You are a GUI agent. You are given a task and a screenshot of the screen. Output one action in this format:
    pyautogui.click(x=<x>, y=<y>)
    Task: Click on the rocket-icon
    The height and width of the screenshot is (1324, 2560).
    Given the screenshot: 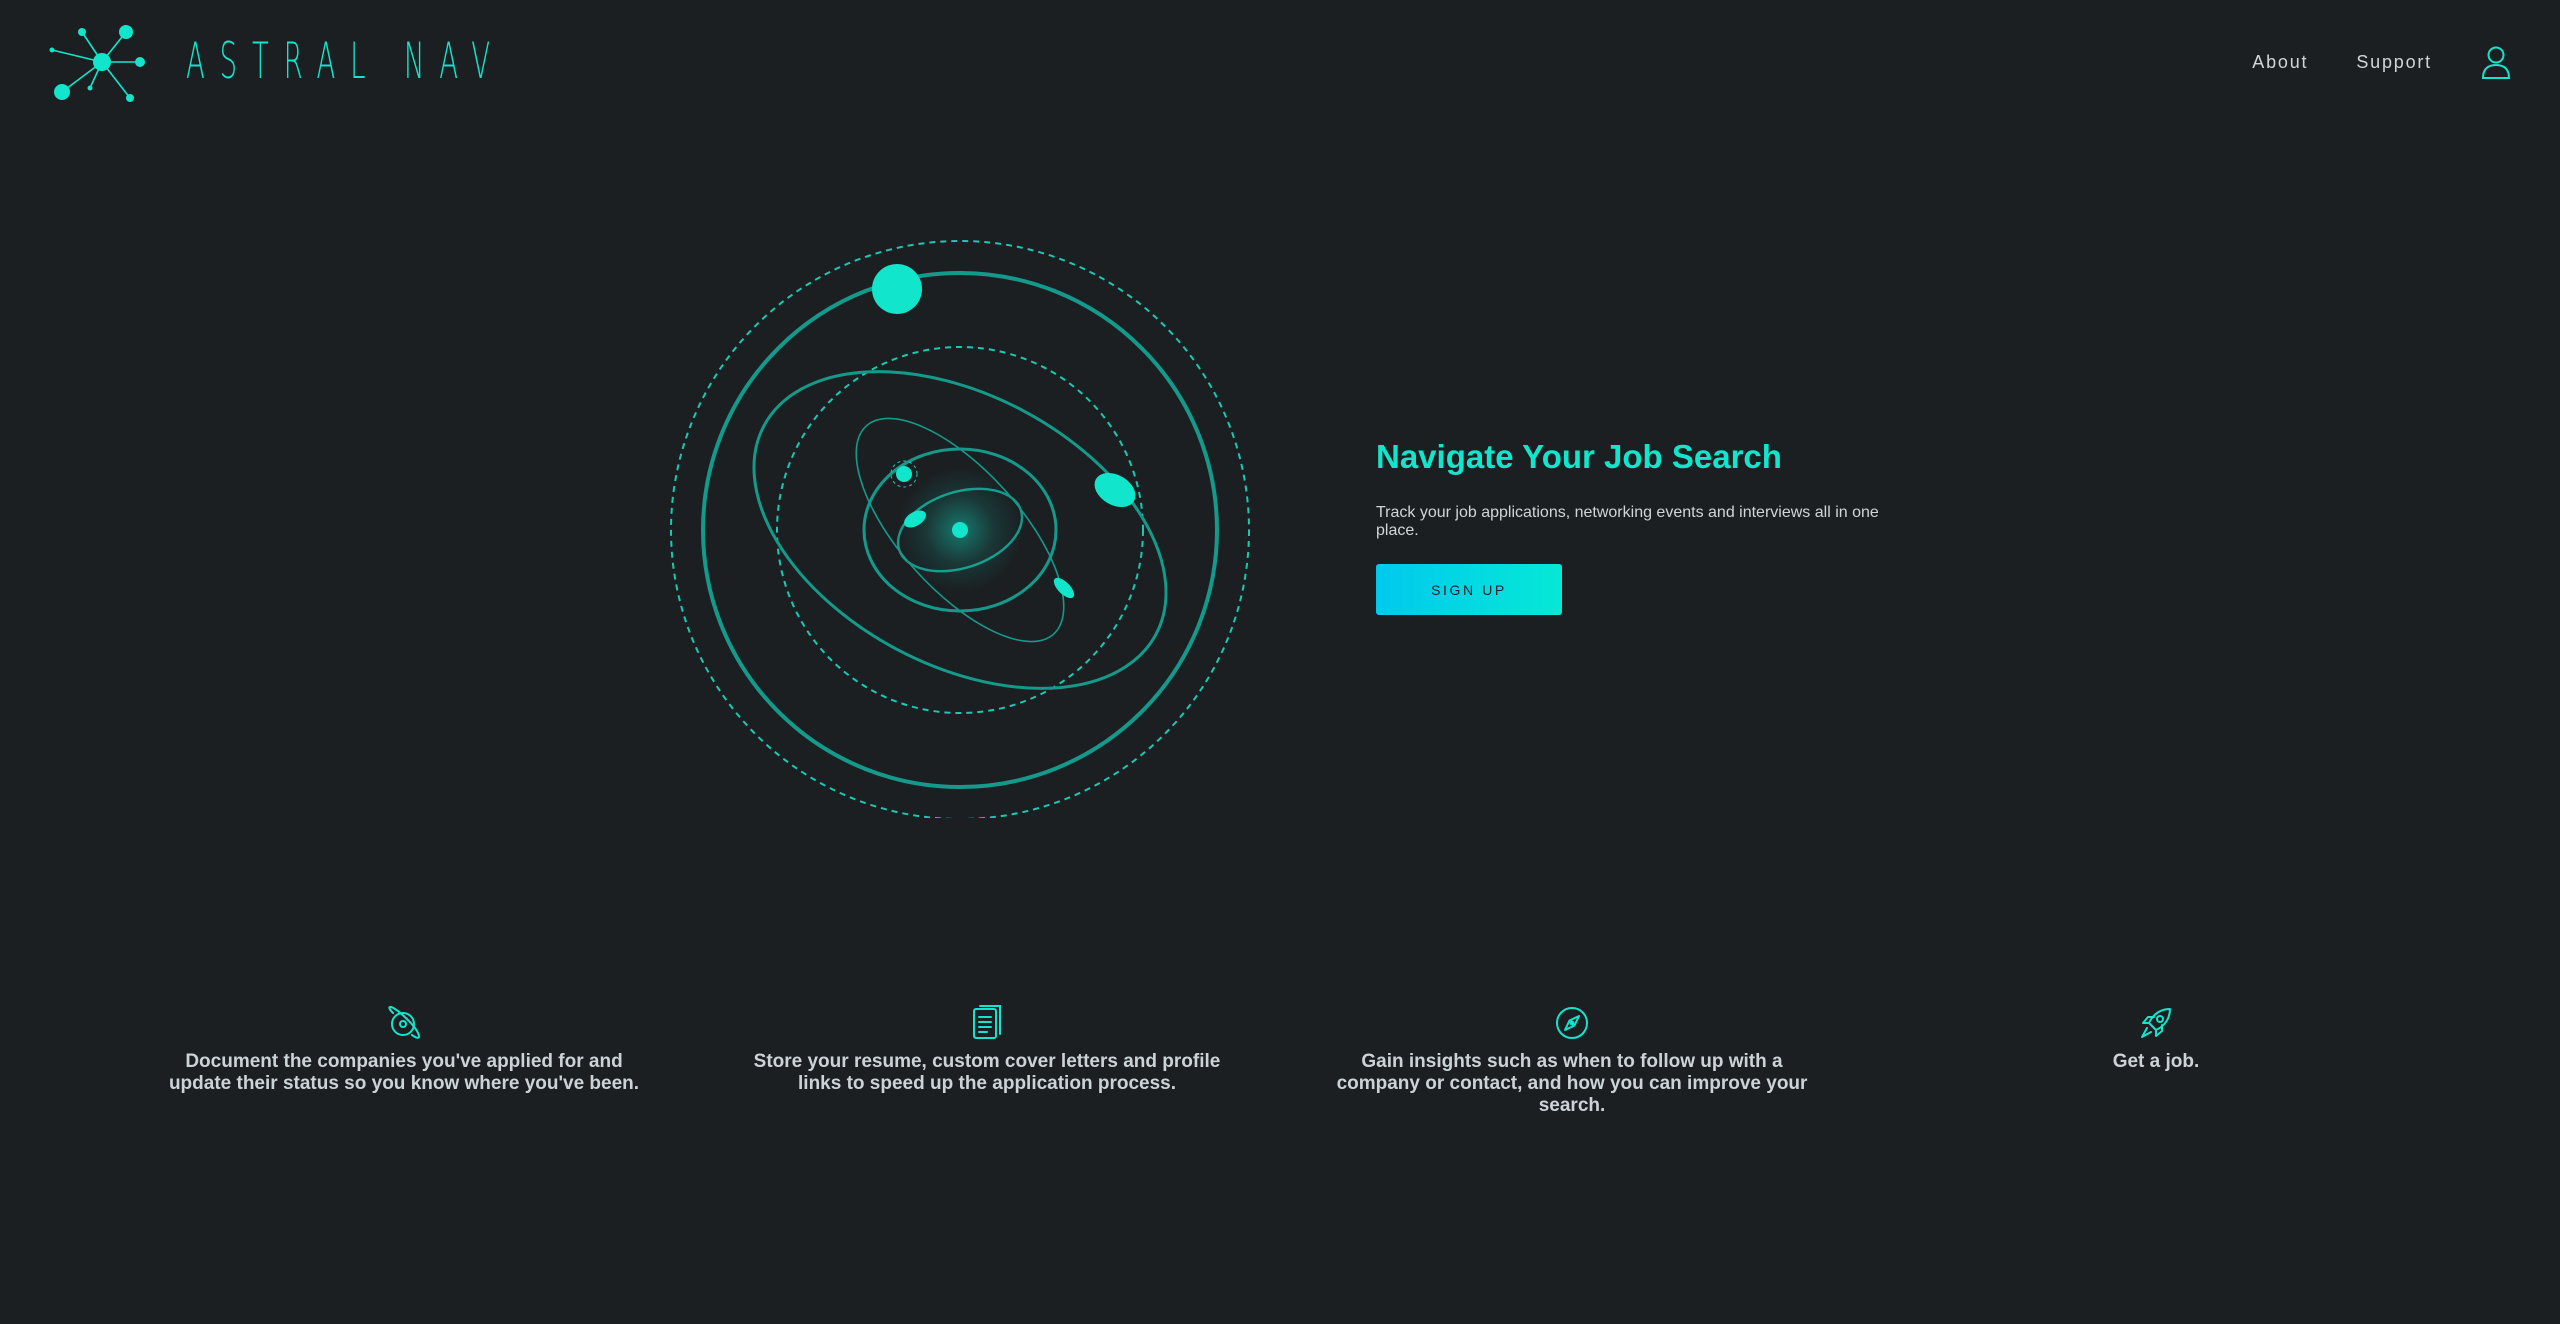 What is the action you would take?
    pyautogui.click(x=2156, y=1023)
    